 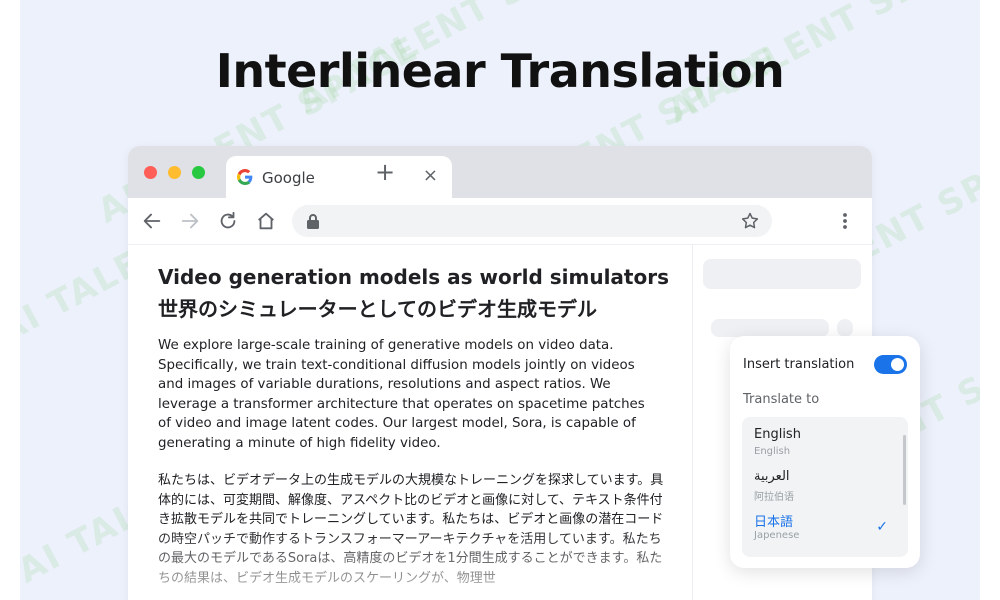 I want to click on language-name: English, so click(x=777, y=434).